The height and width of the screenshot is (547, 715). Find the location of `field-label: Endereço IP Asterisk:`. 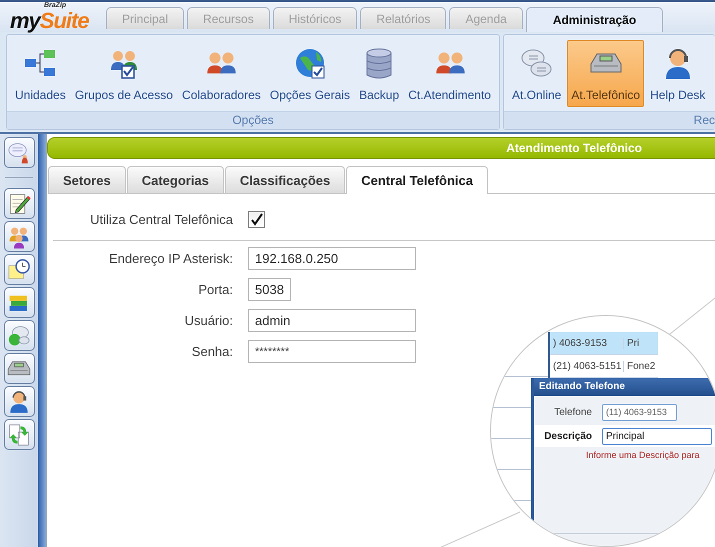

field-label: Endereço IP Asterisk: is located at coordinates (170, 258).